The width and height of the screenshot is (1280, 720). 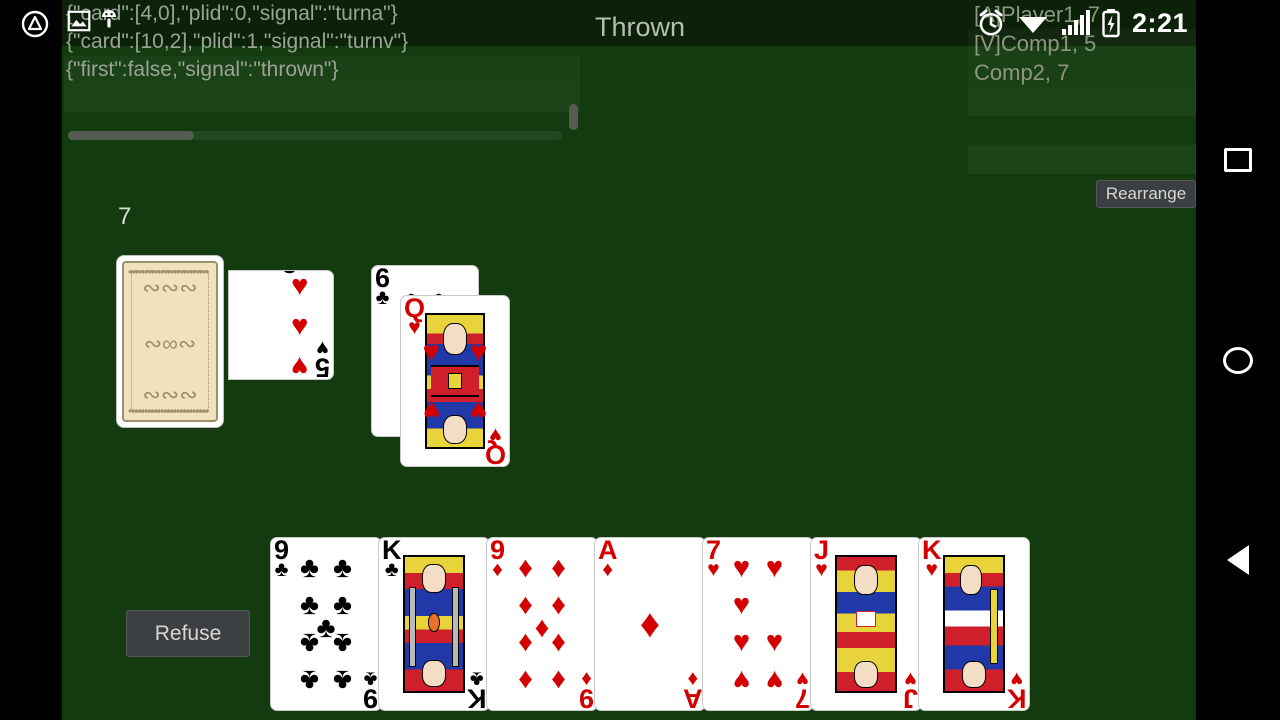 I want to click on log-empty-row, so click(x=322, y=98).